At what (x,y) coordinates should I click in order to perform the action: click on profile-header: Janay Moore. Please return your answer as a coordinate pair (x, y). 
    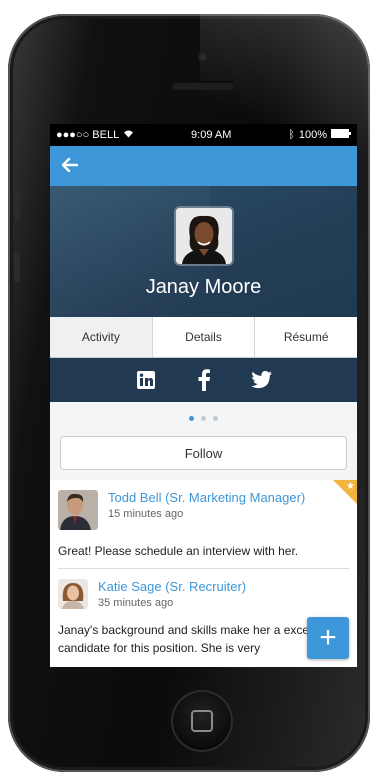
    Looking at the image, I should click on (203, 251).